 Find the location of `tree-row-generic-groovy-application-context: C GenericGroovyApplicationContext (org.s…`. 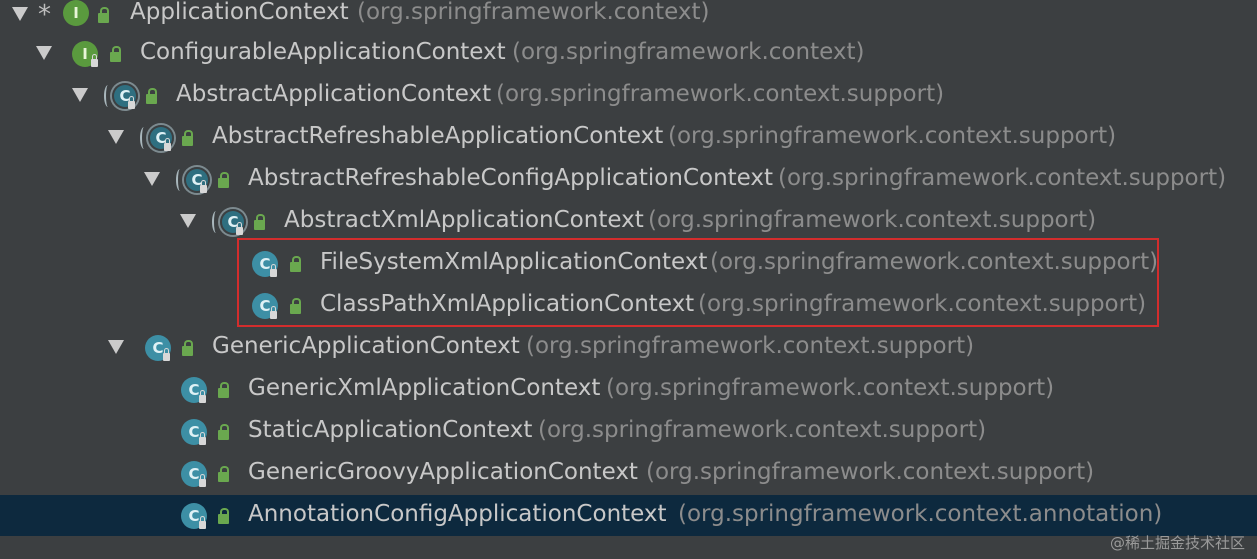

tree-row-generic-groovy-application-context: C GenericGroovyApplicationContext (org.s… is located at coordinates (628, 474).